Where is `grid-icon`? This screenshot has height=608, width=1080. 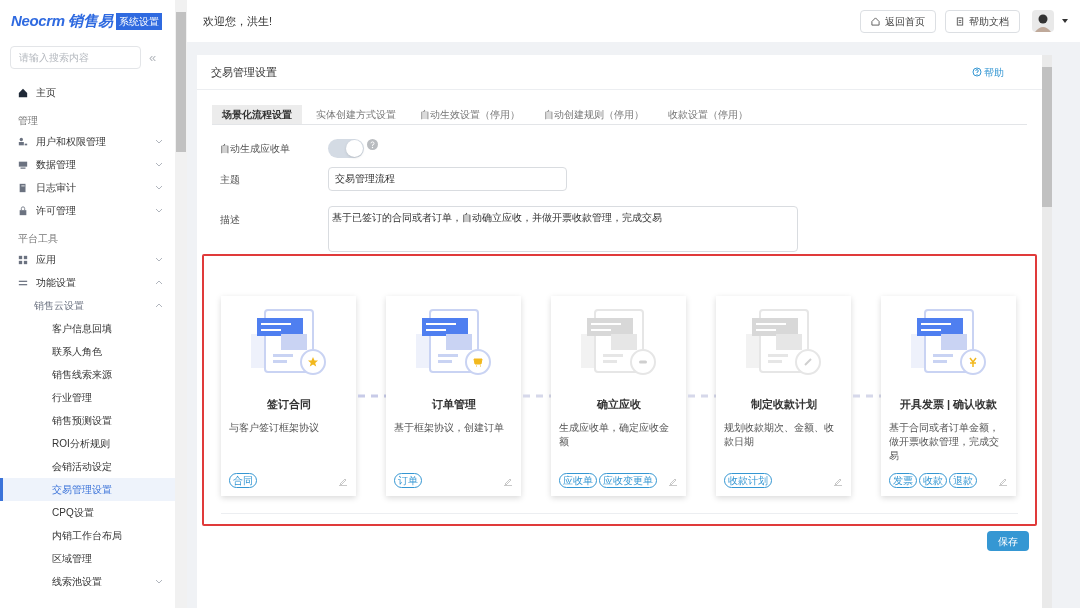 grid-icon is located at coordinates (23, 259).